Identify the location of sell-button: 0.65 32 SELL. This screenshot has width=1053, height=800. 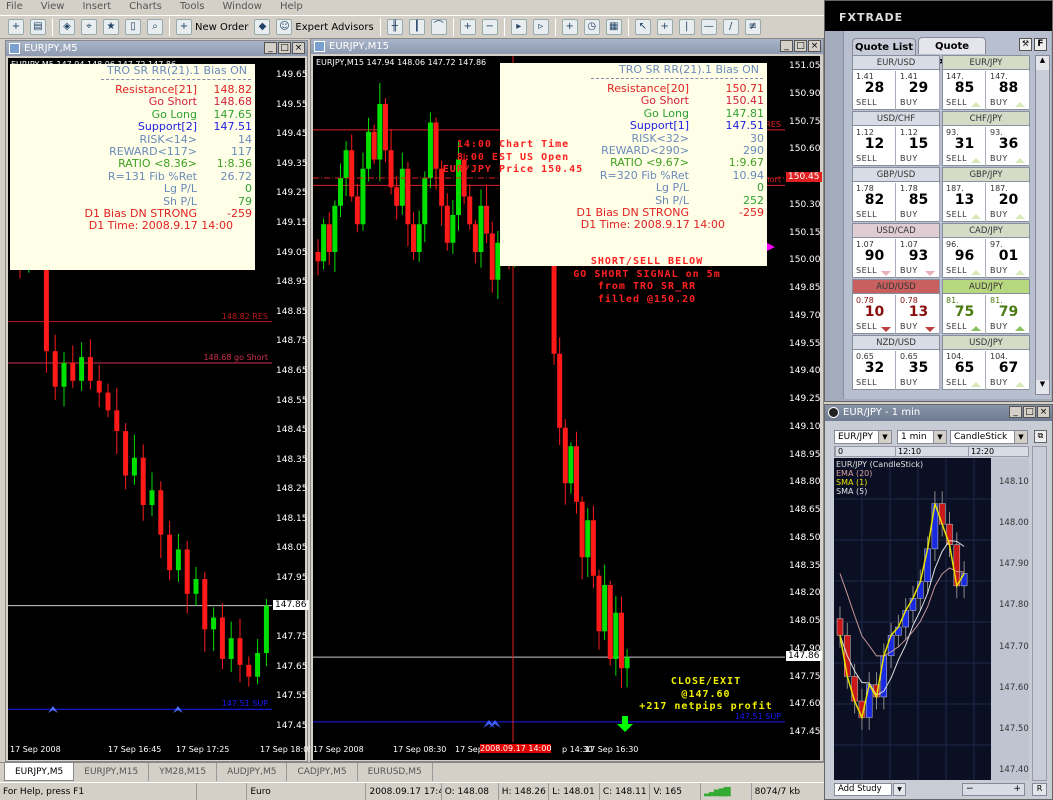
(874, 370).